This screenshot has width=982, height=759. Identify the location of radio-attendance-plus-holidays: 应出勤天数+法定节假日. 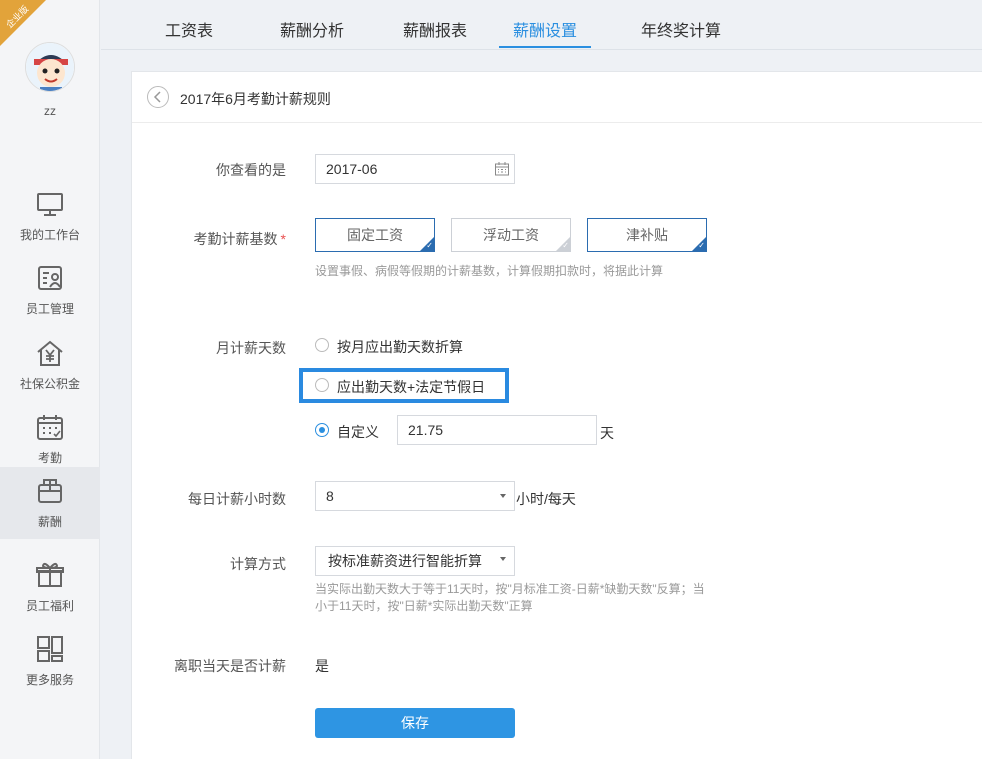
(410, 386).